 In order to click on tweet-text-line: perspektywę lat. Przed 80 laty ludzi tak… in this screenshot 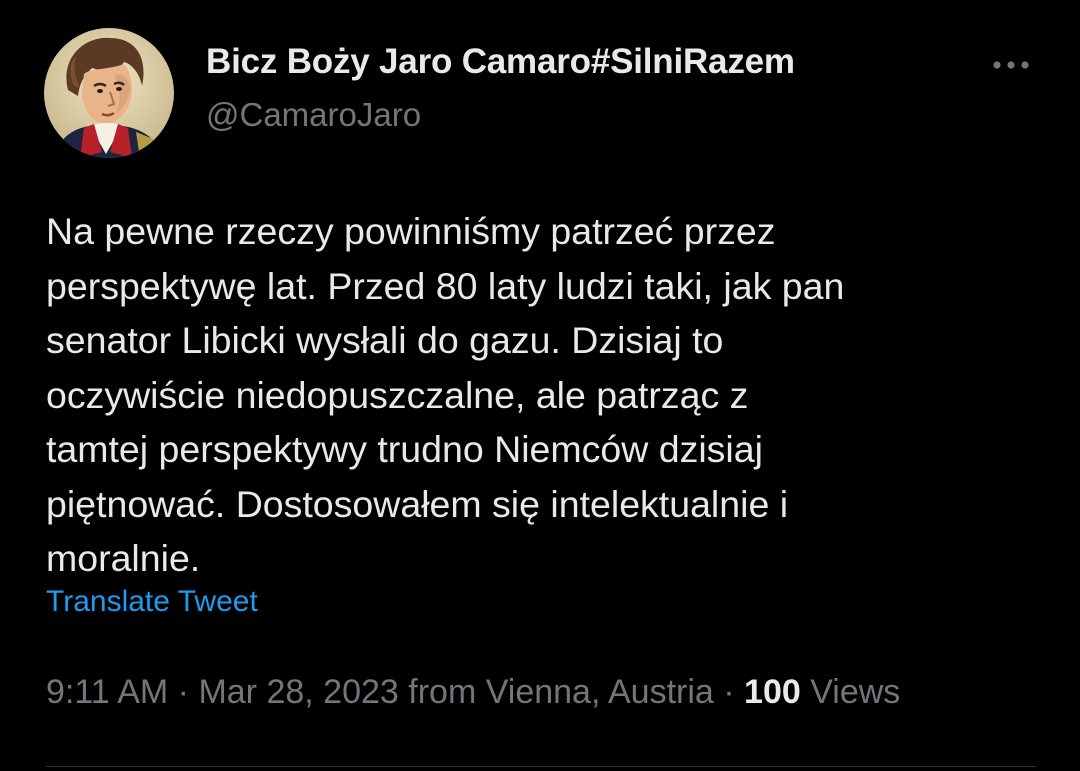, I will do `click(445, 285)`.